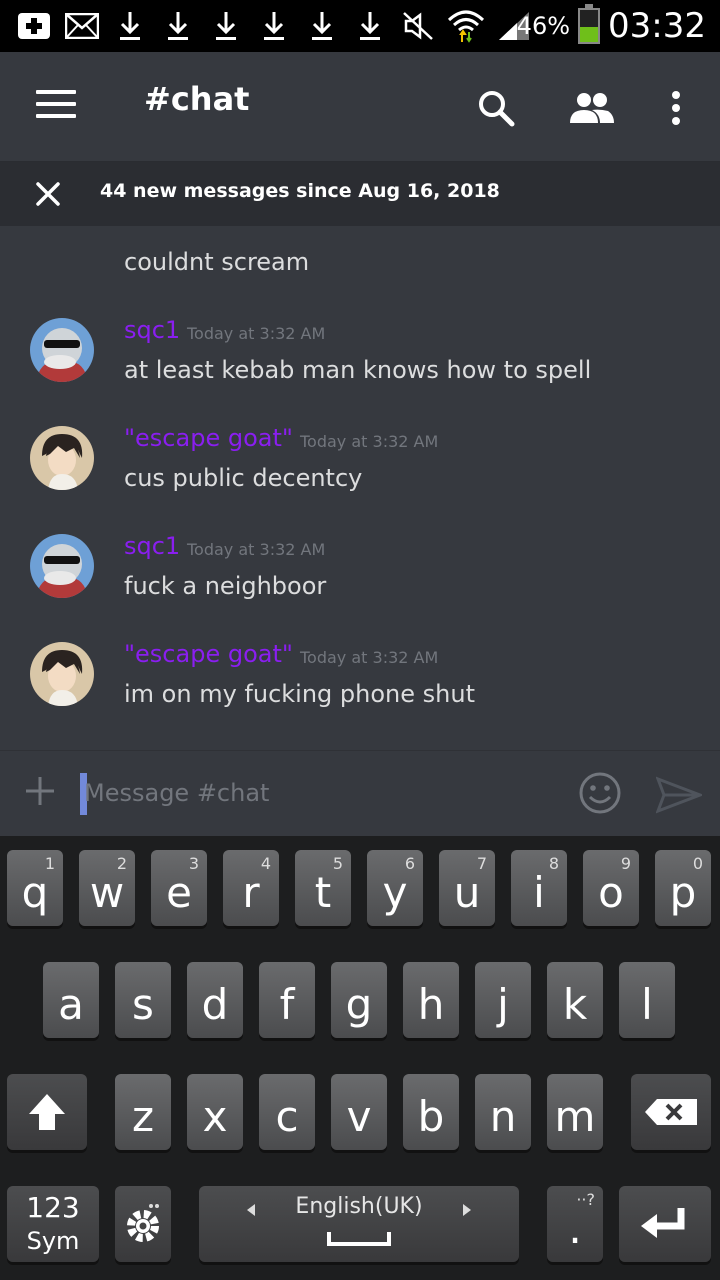  What do you see at coordinates (496, 108) in the screenshot?
I see `search-icon` at bounding box center [496, 108].